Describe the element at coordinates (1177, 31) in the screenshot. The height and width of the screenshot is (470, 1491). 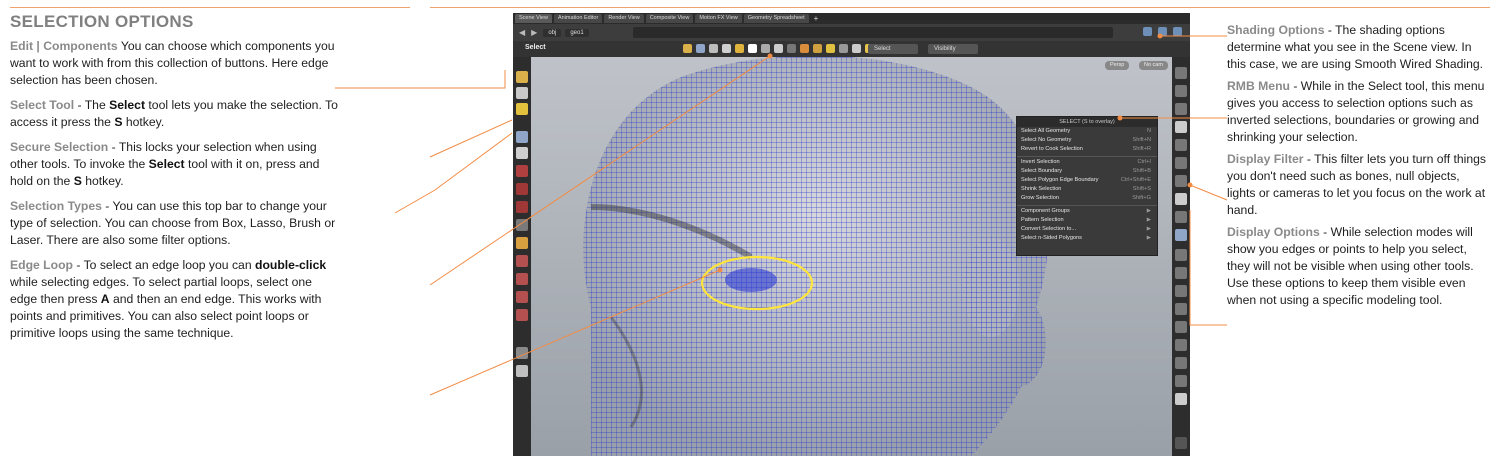
I see `layout-icon` at that location.